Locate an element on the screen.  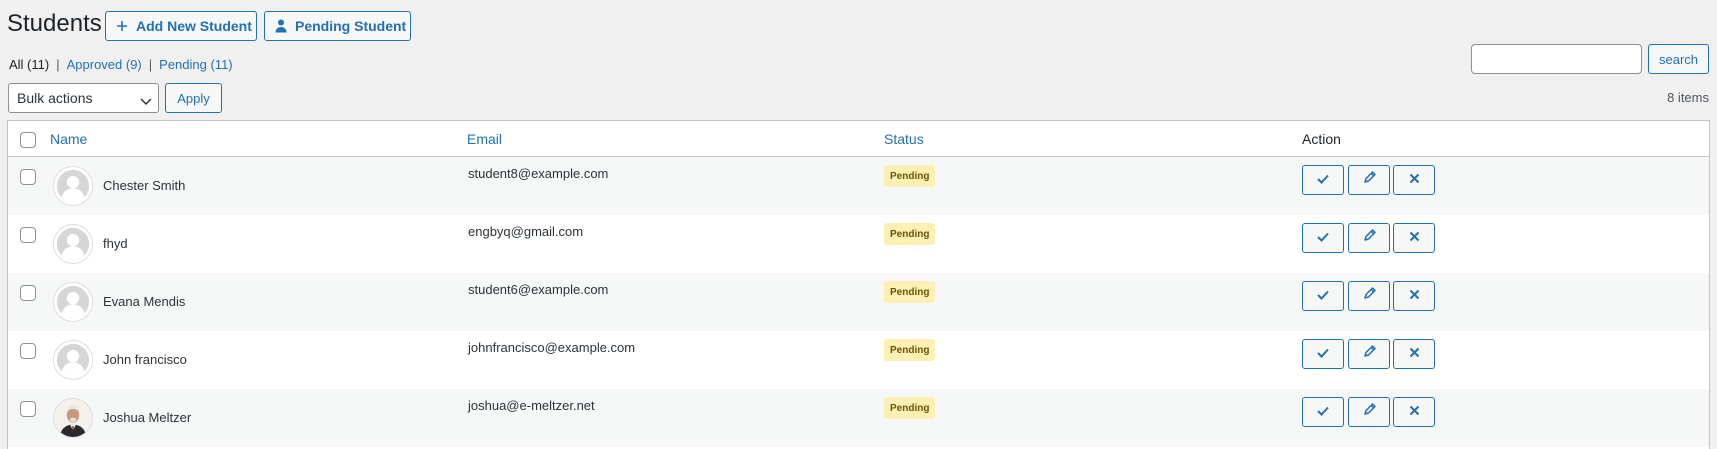
search-button: search is located at coordinates (1678, 59).